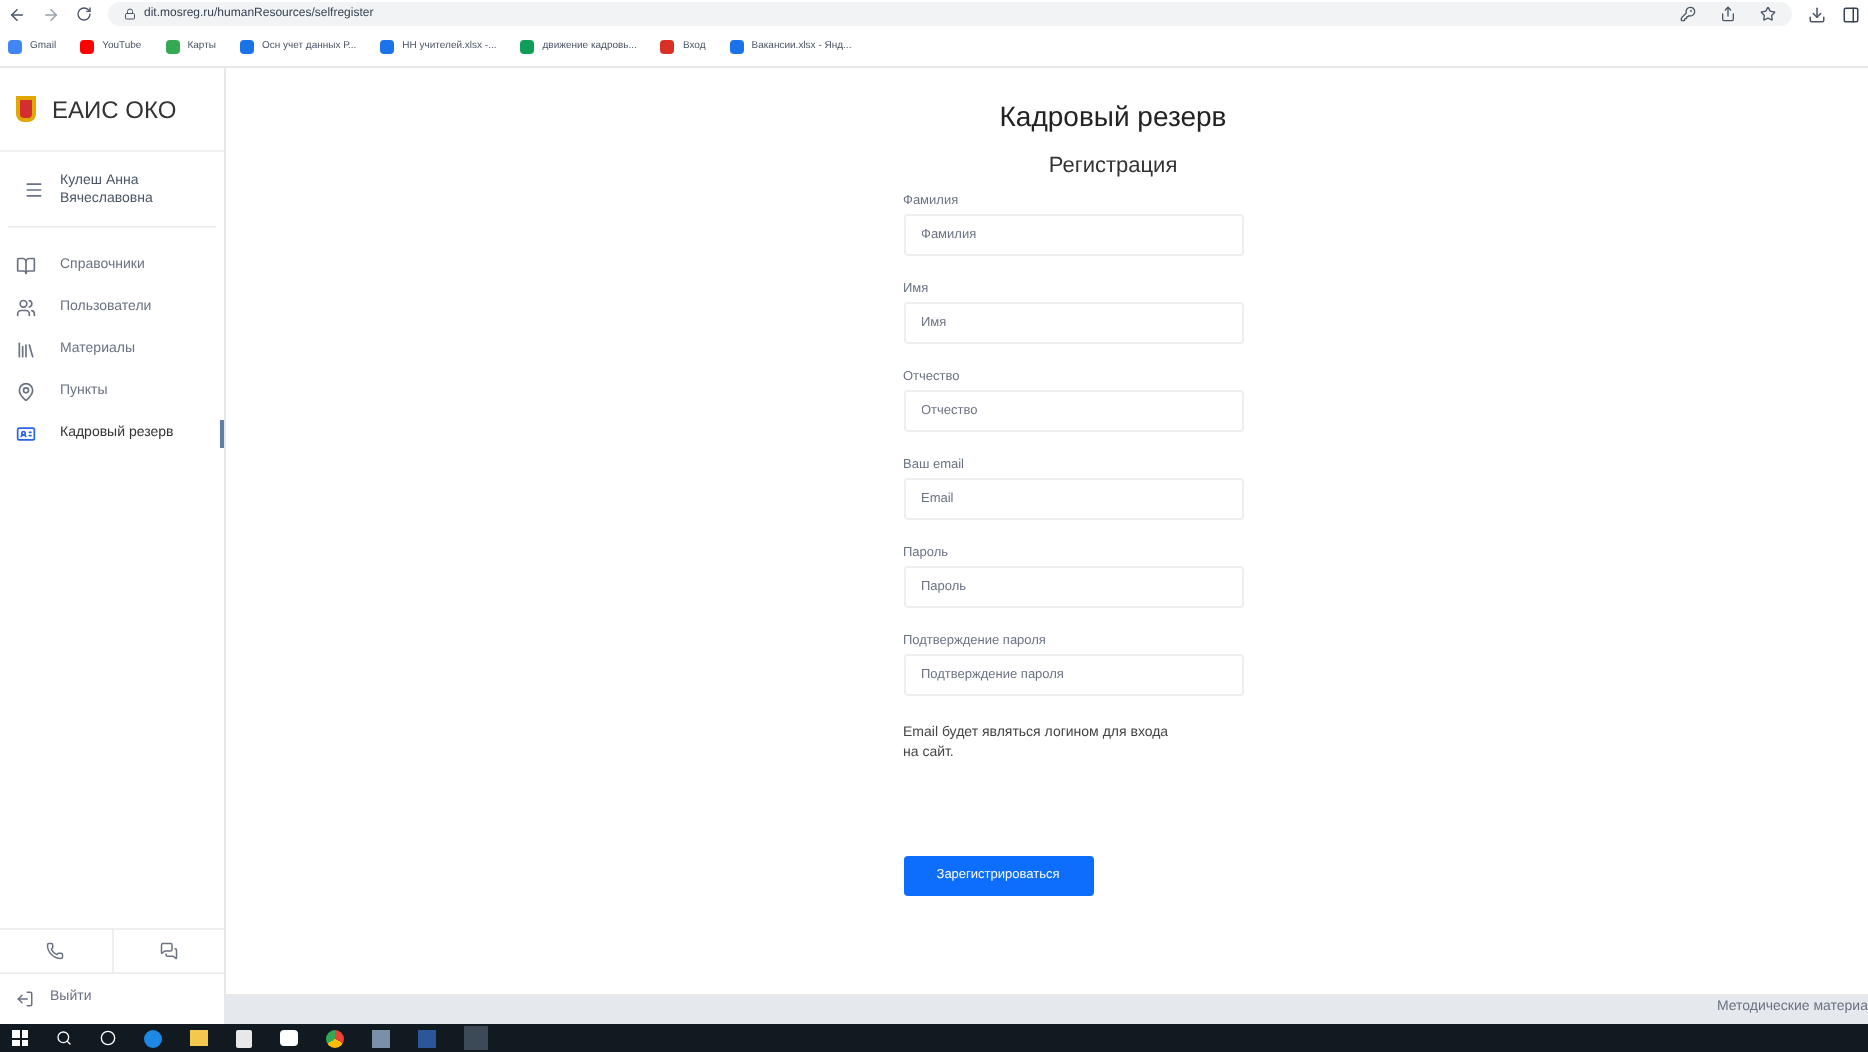  Describe the element at coordinates (26, 308) in the screenshot. I see `users-icon` at that location.